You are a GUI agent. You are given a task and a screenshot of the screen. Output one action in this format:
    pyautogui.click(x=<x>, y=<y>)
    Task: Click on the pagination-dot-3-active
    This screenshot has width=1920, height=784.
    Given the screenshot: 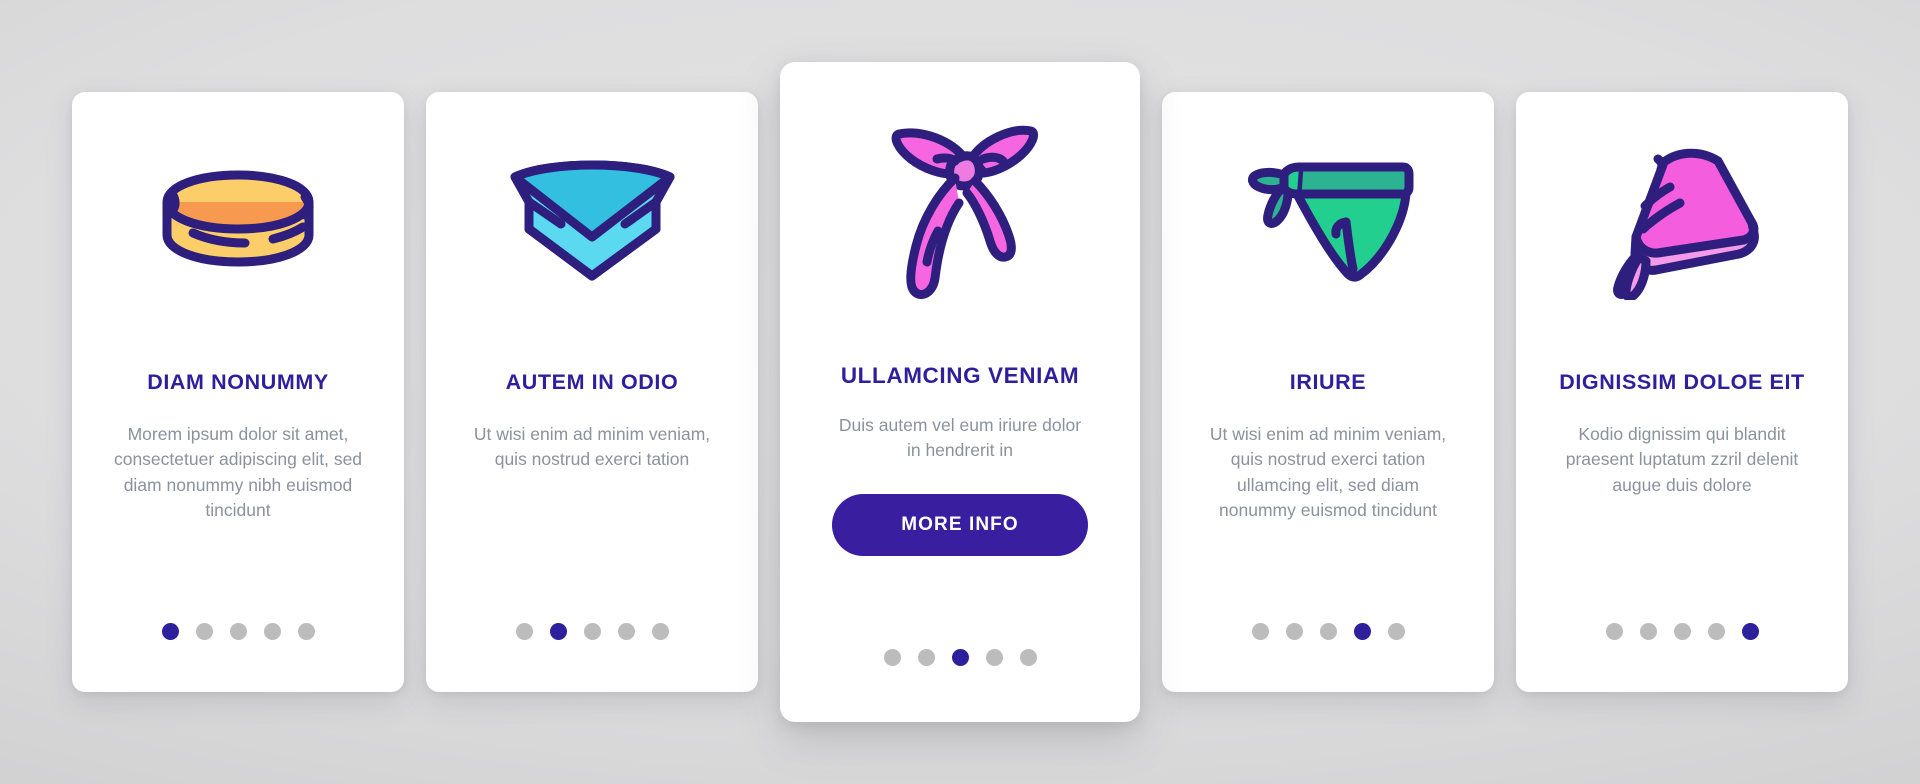 What is the action you would take?
    pyautogui.click(x=960, y=657)
    